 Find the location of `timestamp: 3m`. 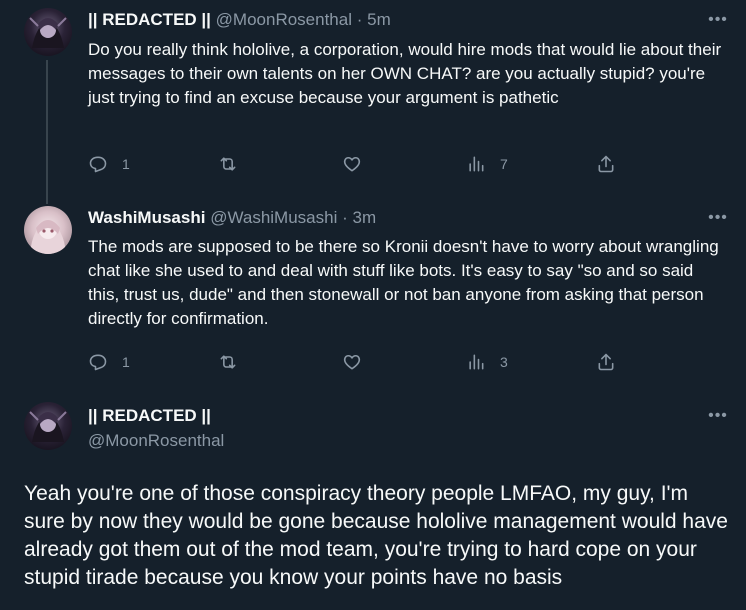

timestamp: 3m is located at coordinates (365, 217).